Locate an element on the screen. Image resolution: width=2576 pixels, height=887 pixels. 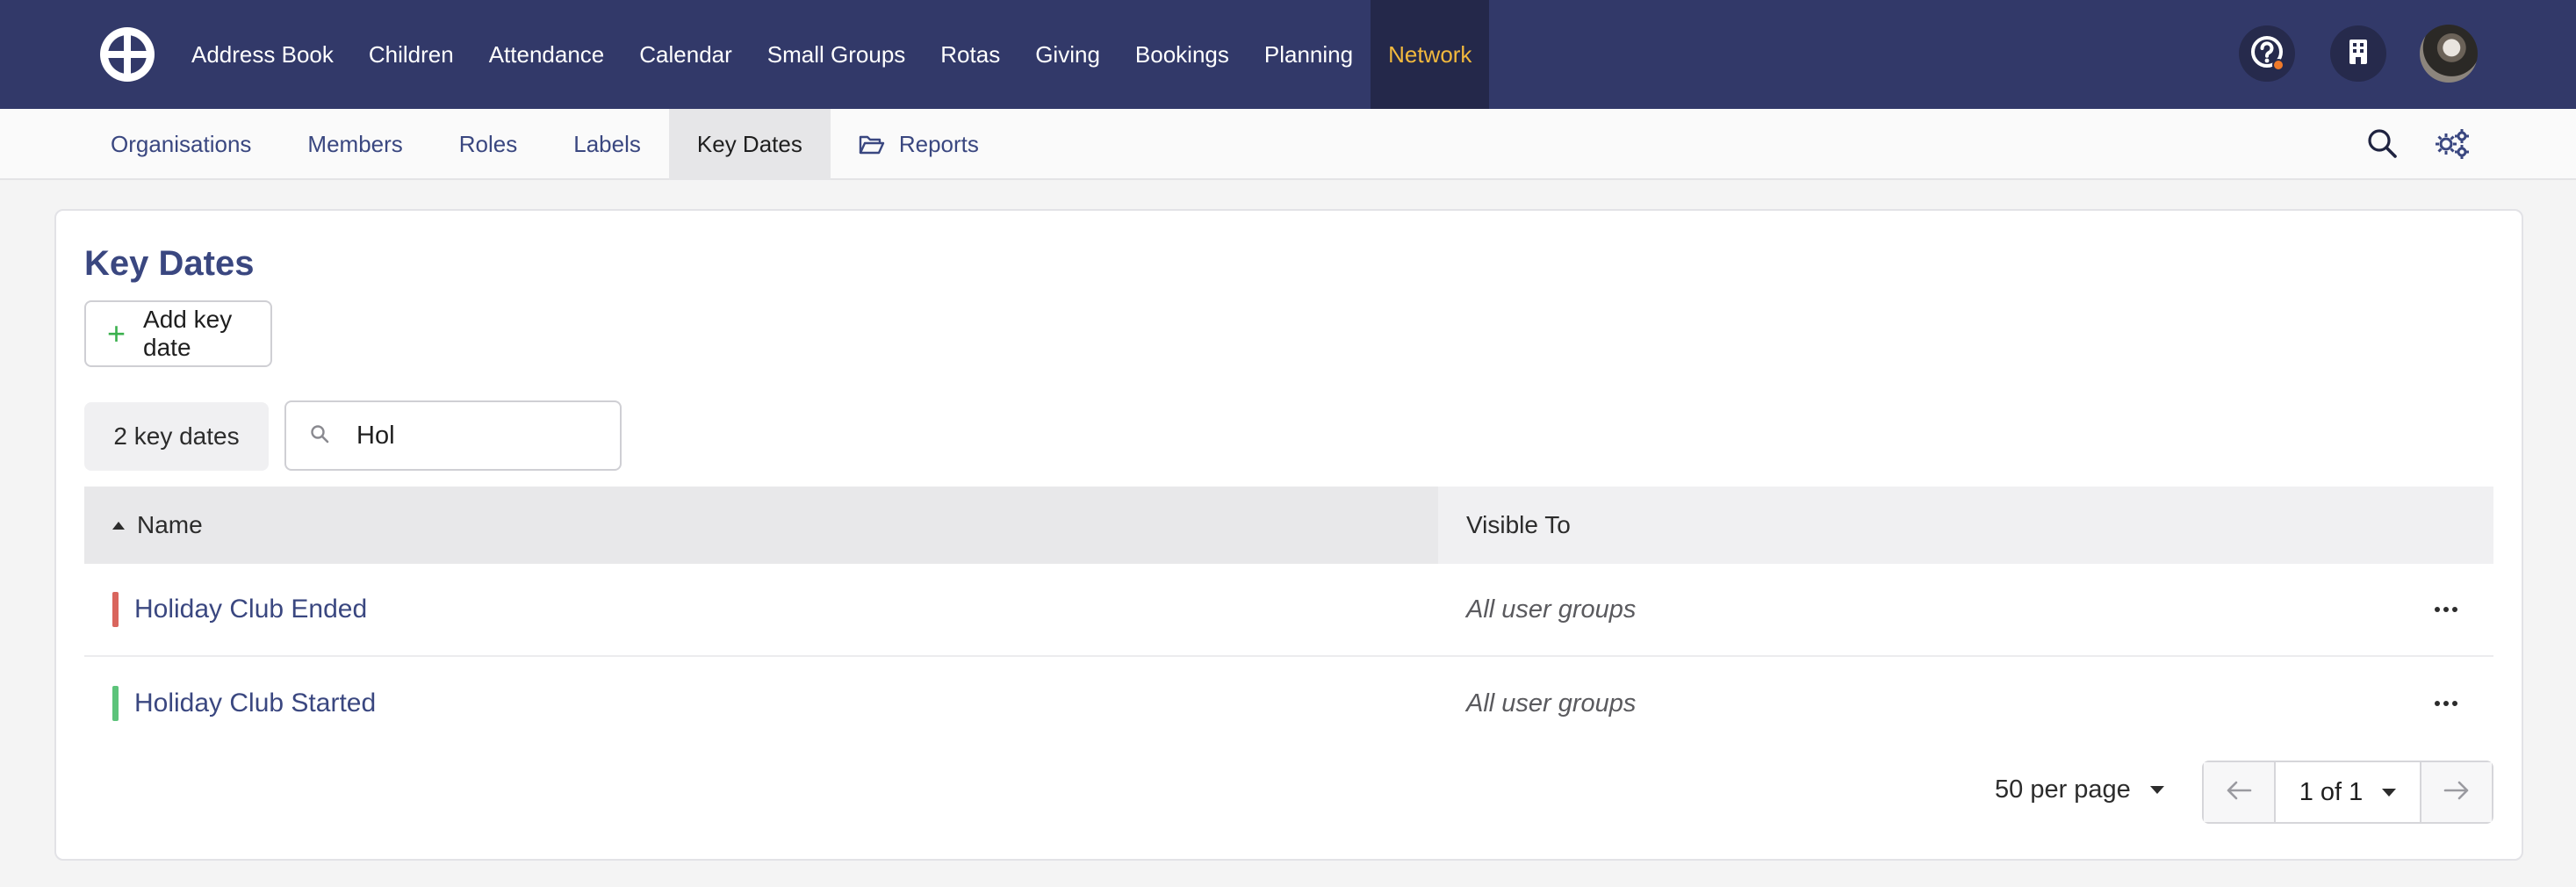
page-select: 1 of 1 is located at coordinates (2348, 792).